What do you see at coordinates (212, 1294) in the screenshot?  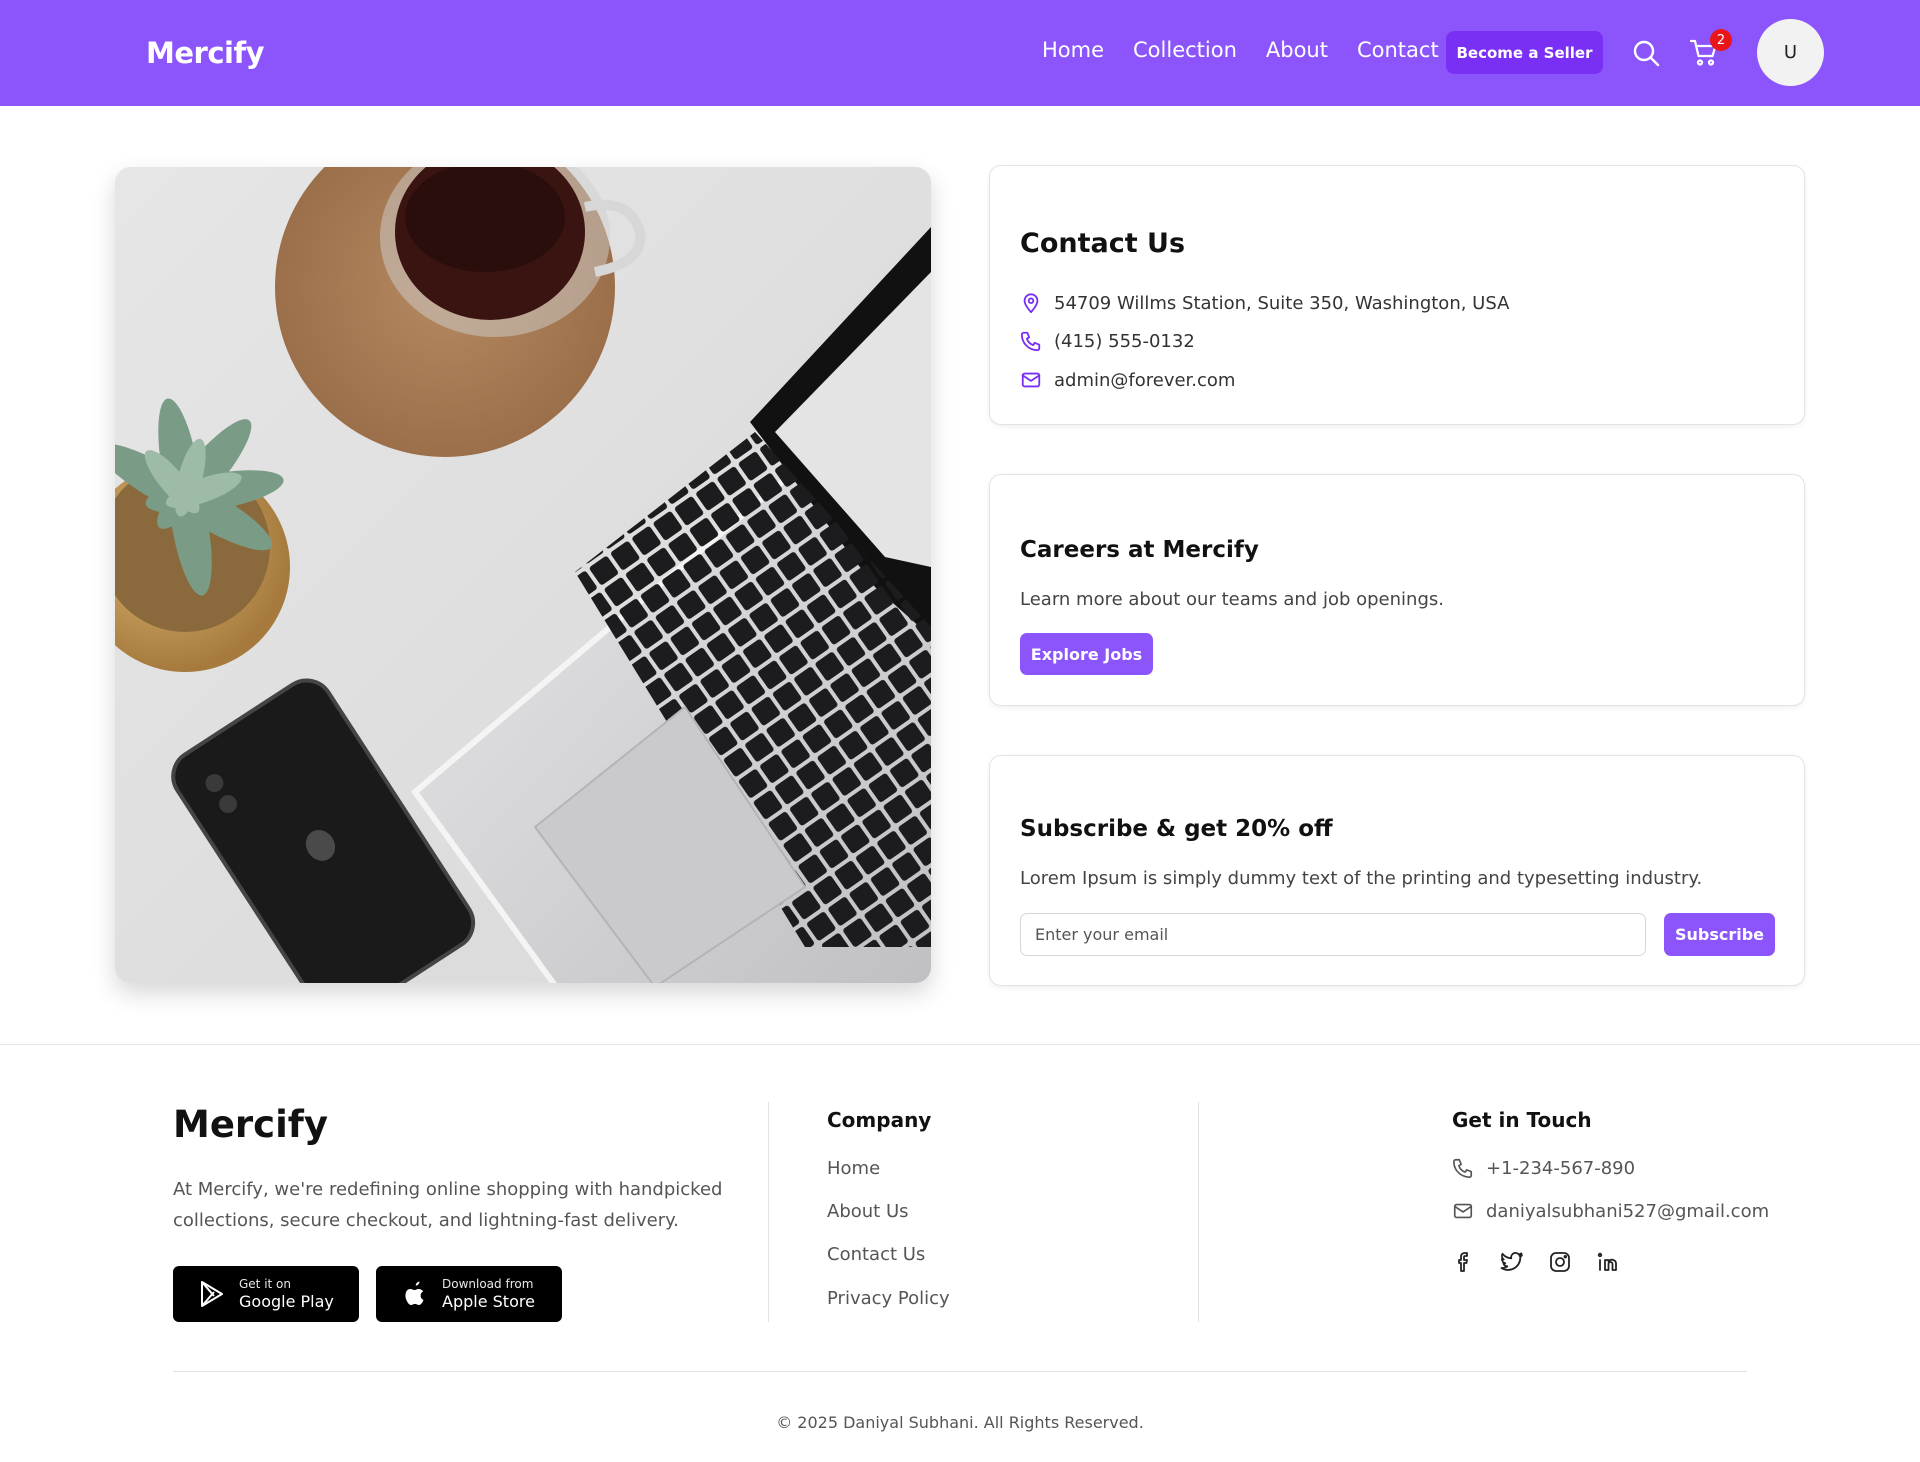 I see `google-play-icon` at bounding box center [212, 1294].